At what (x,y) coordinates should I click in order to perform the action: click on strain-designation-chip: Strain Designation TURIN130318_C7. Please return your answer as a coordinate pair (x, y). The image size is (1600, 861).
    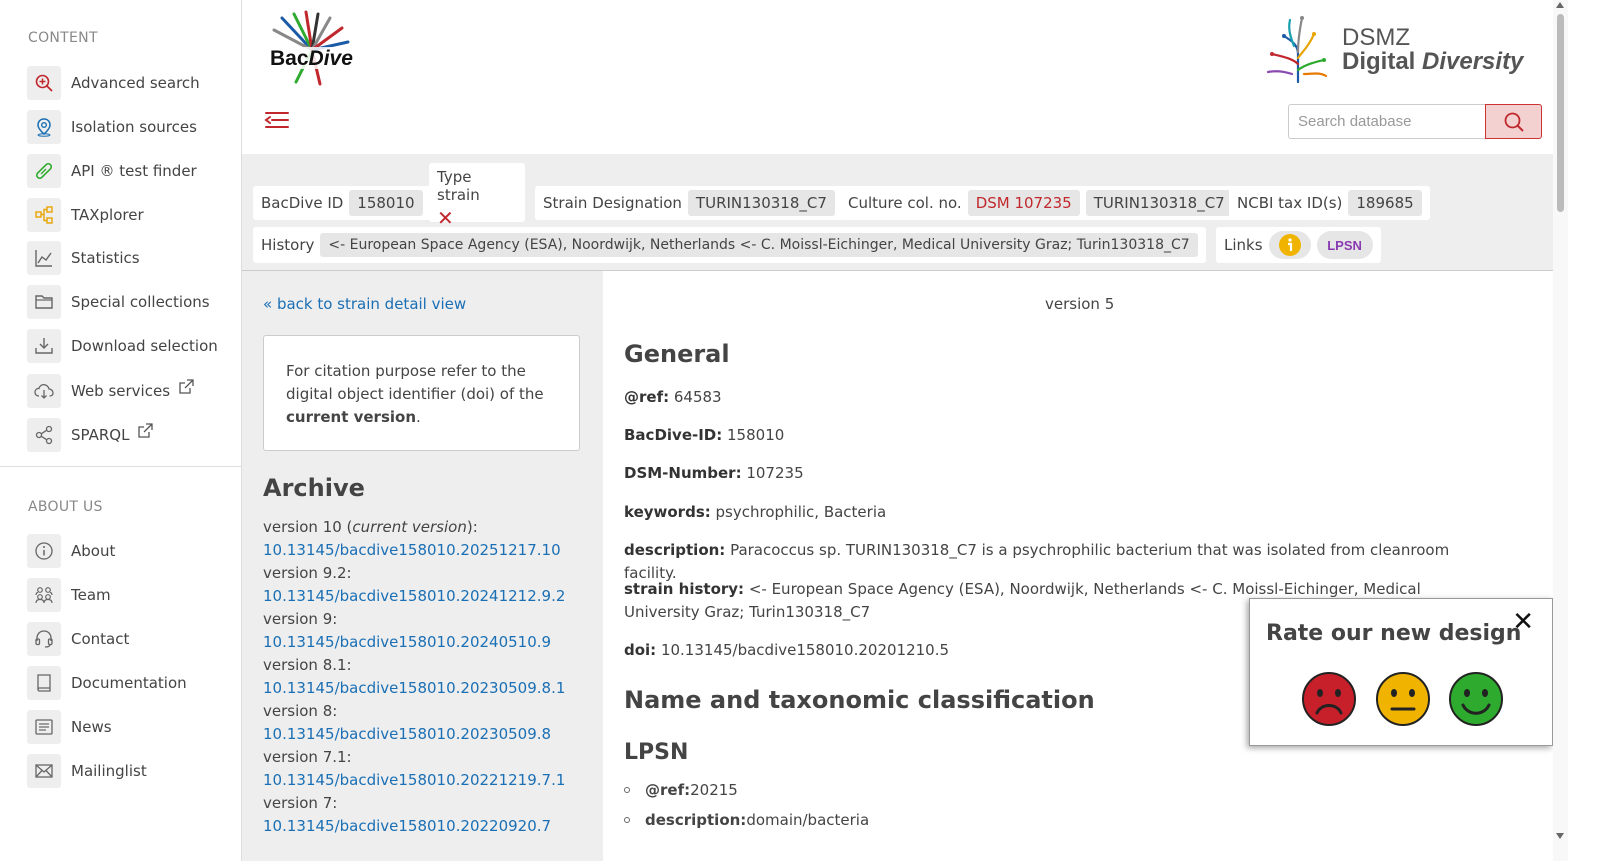
    Looking at the image, I should click on (689, 203).